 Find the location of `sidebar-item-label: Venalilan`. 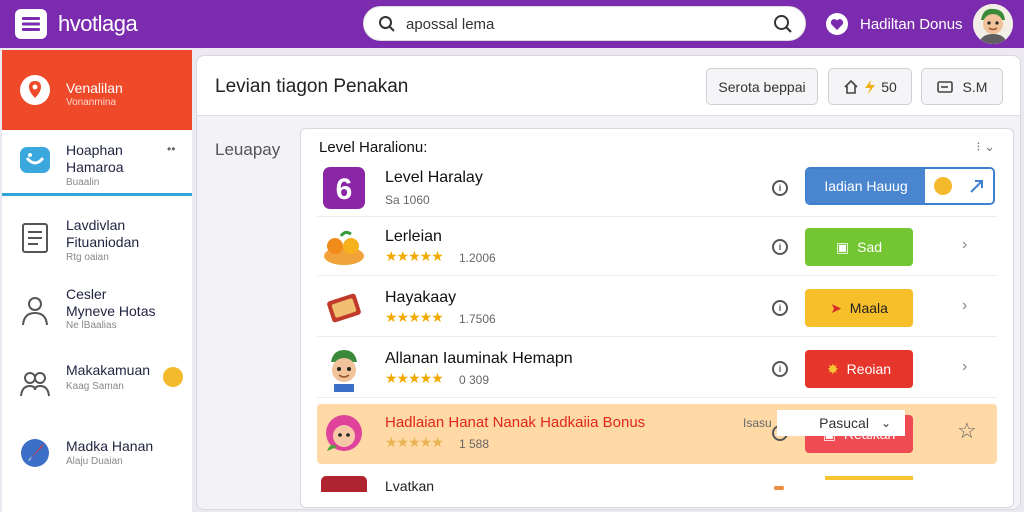

sidebar-item-label: Venalilan is located at coordinates (94, 88).